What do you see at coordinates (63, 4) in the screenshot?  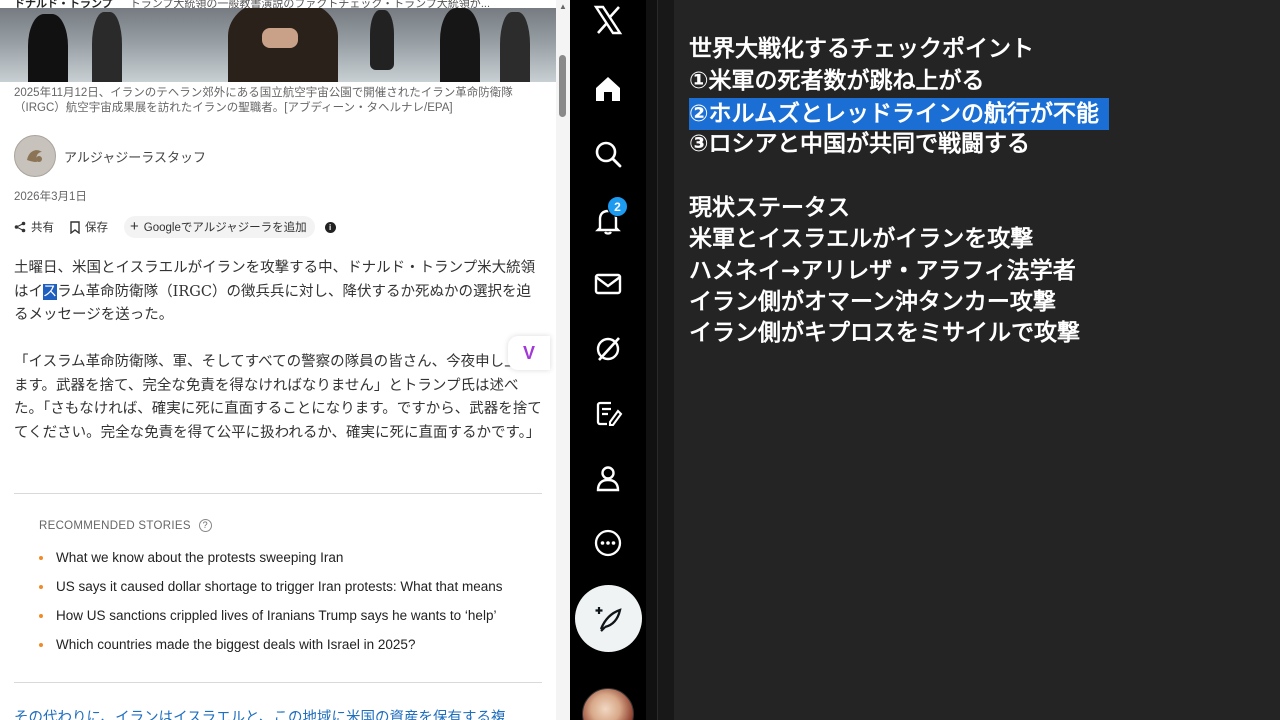 I see `related-link-trump: ドナルド・トランプ` at bounding box center [63, 4].